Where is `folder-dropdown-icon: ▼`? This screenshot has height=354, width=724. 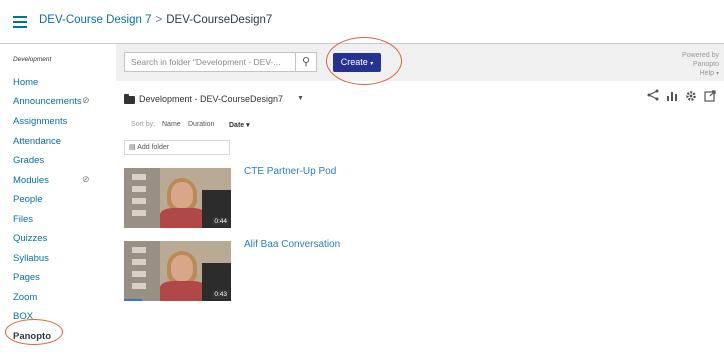 folder-dropdown-icon: ▼ is located at coordinates (300, 98).